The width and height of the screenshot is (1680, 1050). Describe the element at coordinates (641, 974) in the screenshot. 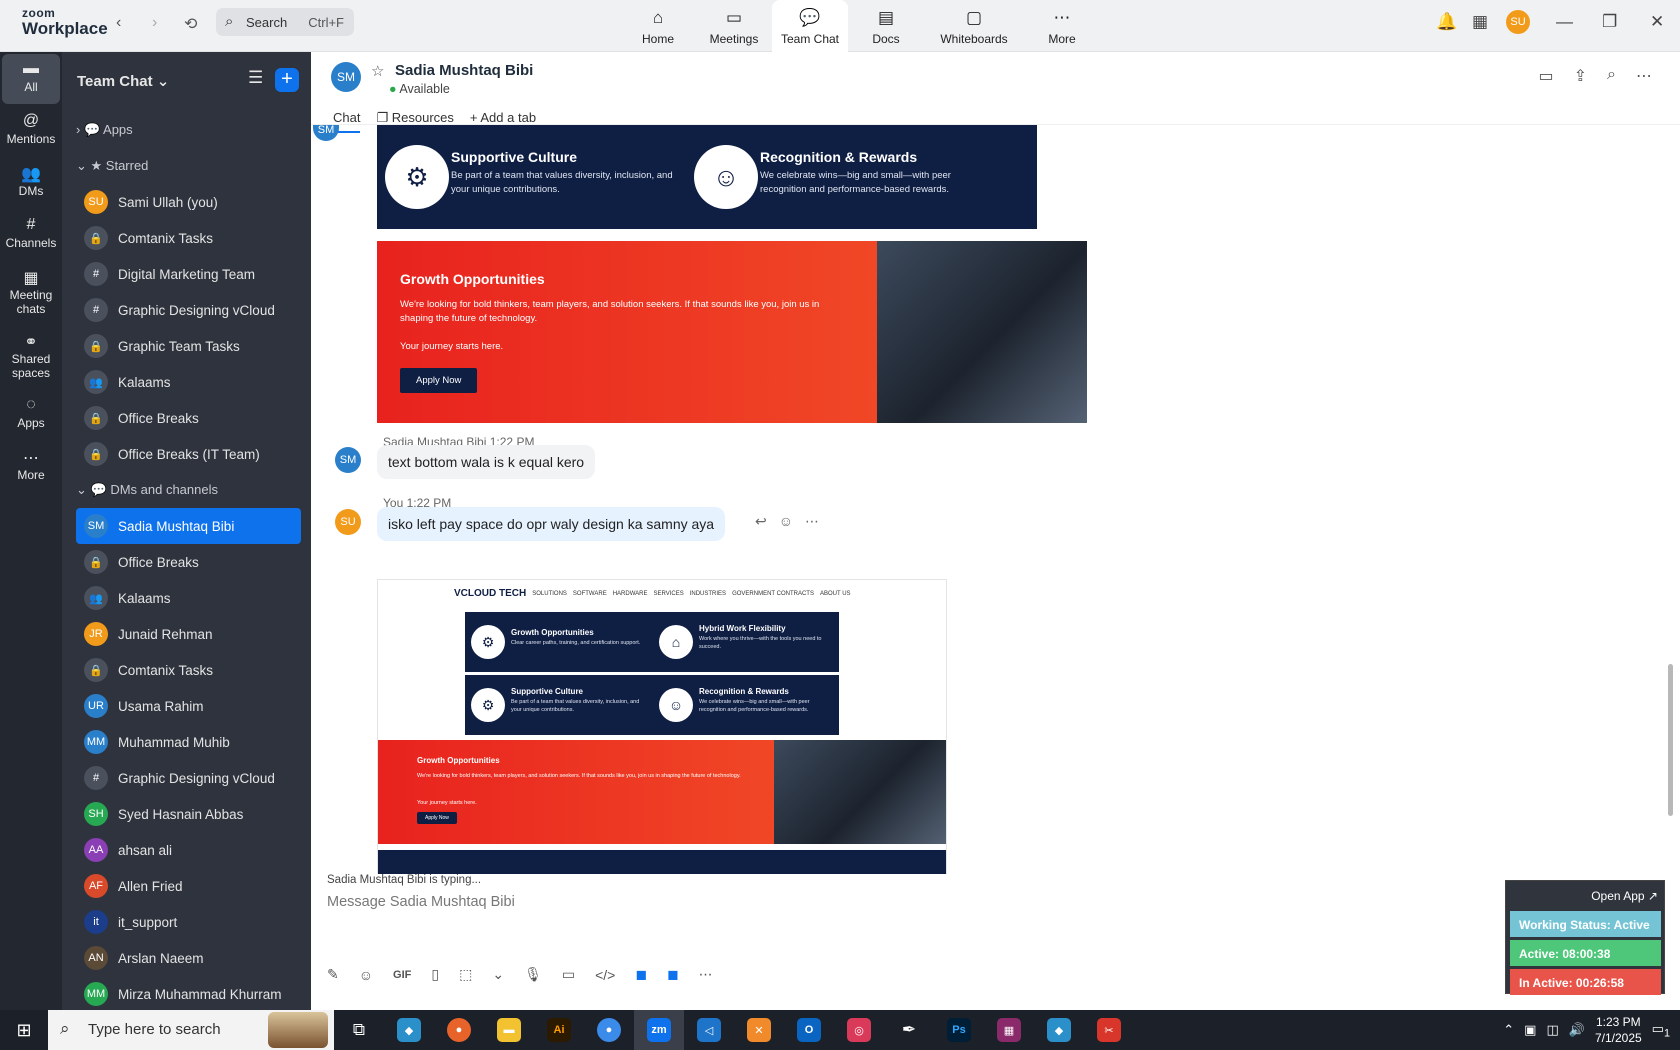

I see `app-icon: ◼` at that location.